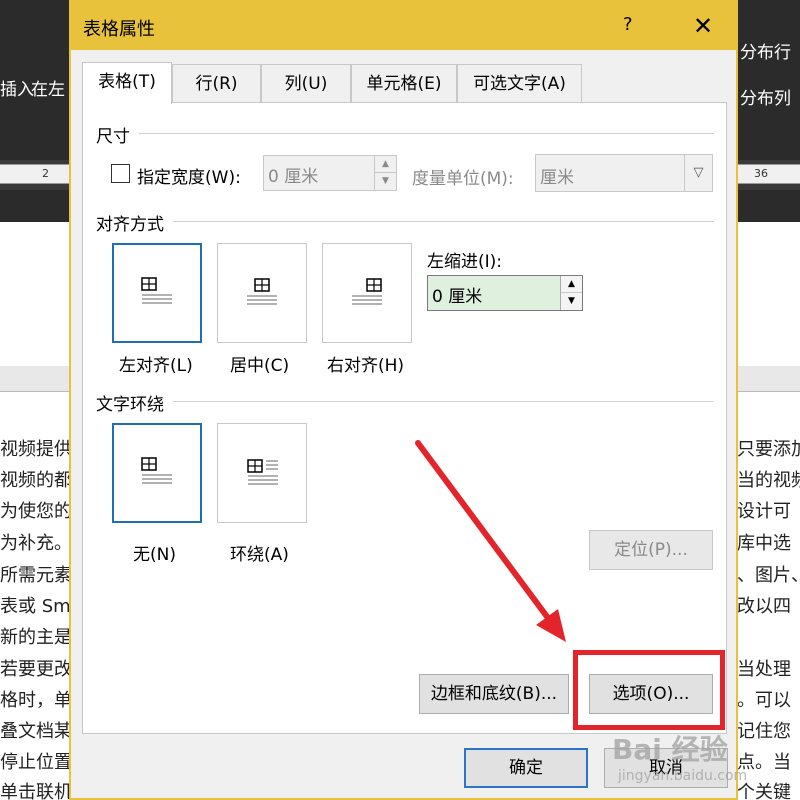  I want to click on doc-line: 为使您的, so click(36, 511).